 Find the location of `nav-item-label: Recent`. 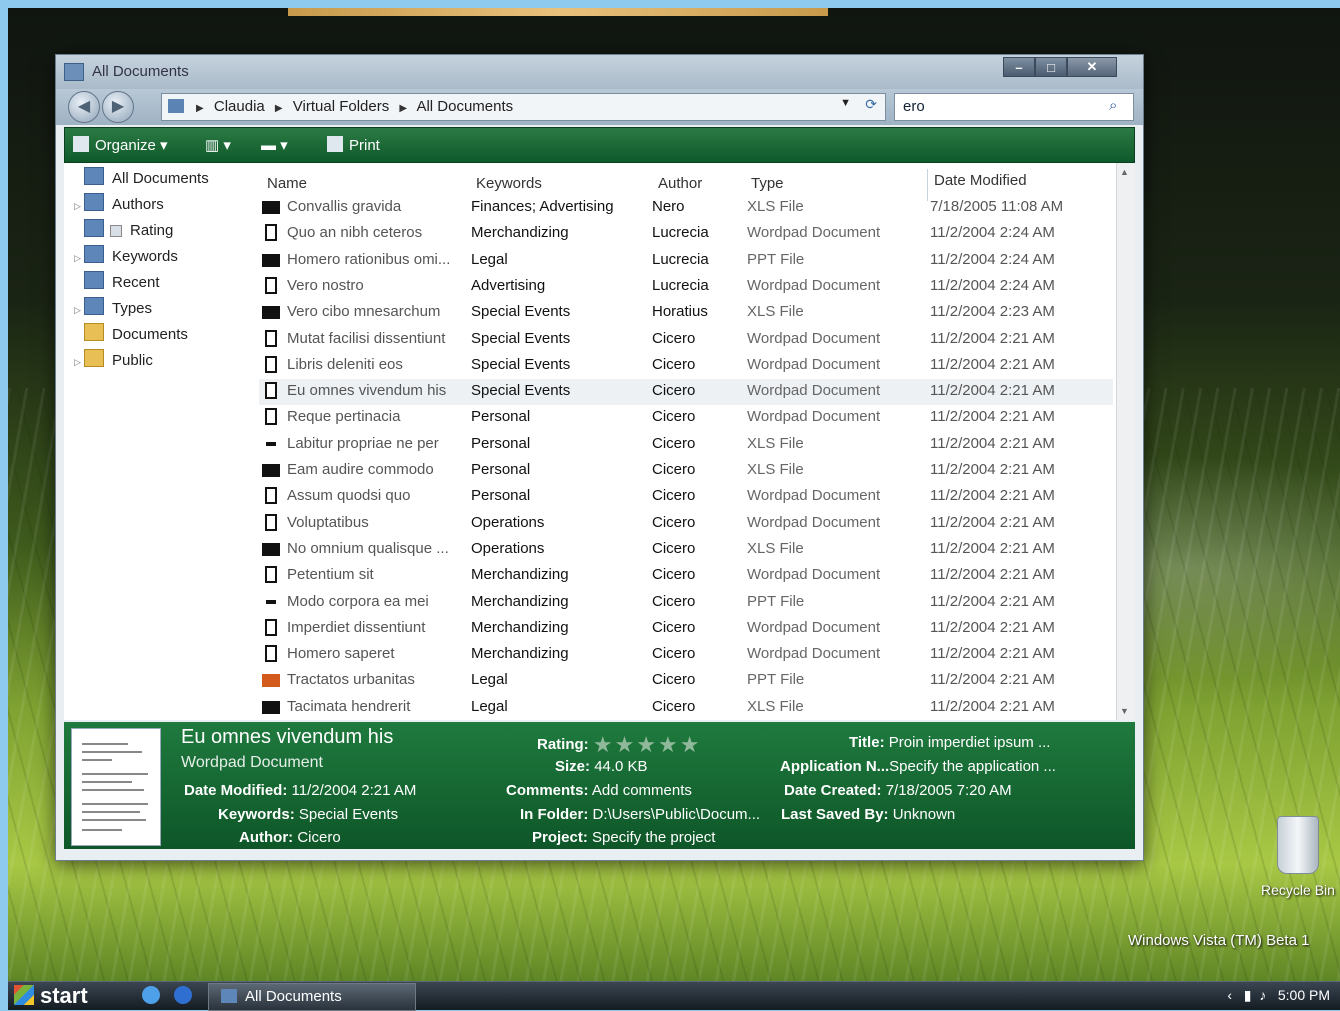

nav-item-label: Recent is located at coordinates (136, 282).